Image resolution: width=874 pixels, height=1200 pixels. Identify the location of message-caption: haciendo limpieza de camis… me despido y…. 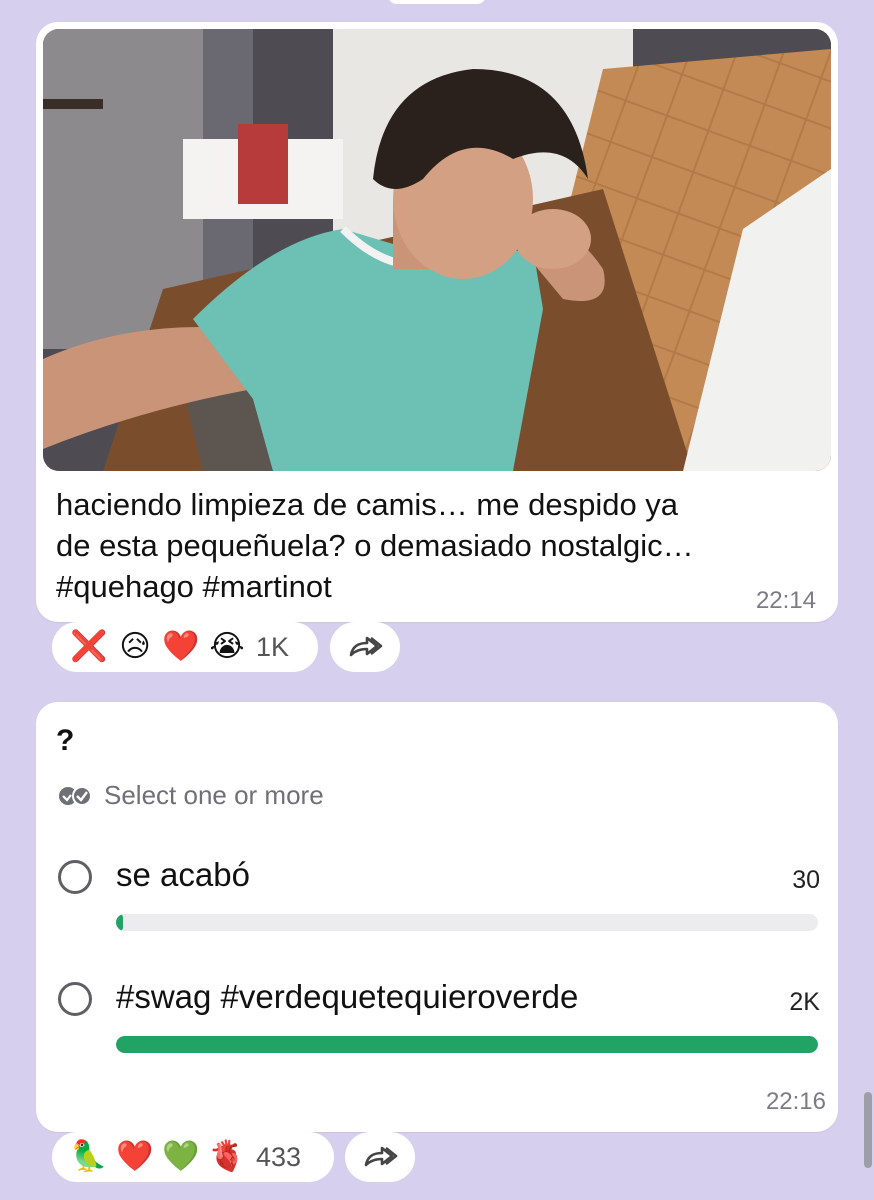
(426, 545).